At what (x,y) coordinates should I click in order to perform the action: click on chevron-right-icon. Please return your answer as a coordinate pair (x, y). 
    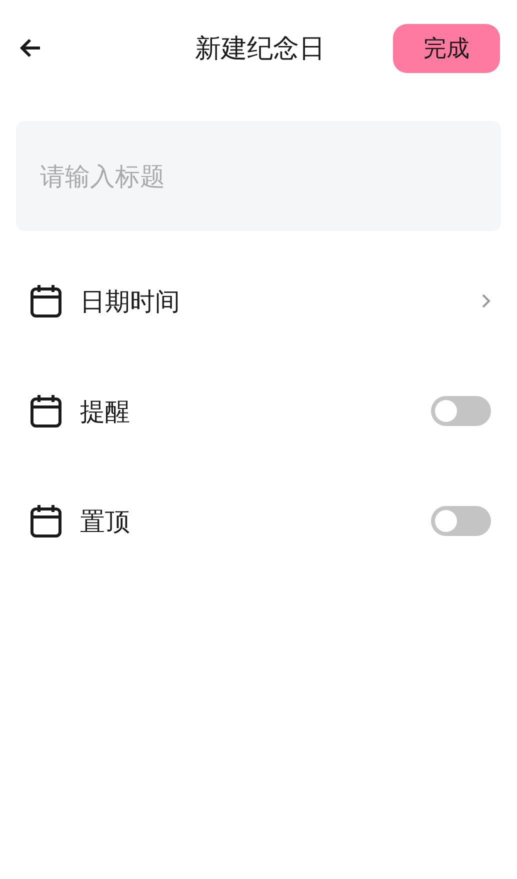
    Looking at the image, I should click on (486, 301).